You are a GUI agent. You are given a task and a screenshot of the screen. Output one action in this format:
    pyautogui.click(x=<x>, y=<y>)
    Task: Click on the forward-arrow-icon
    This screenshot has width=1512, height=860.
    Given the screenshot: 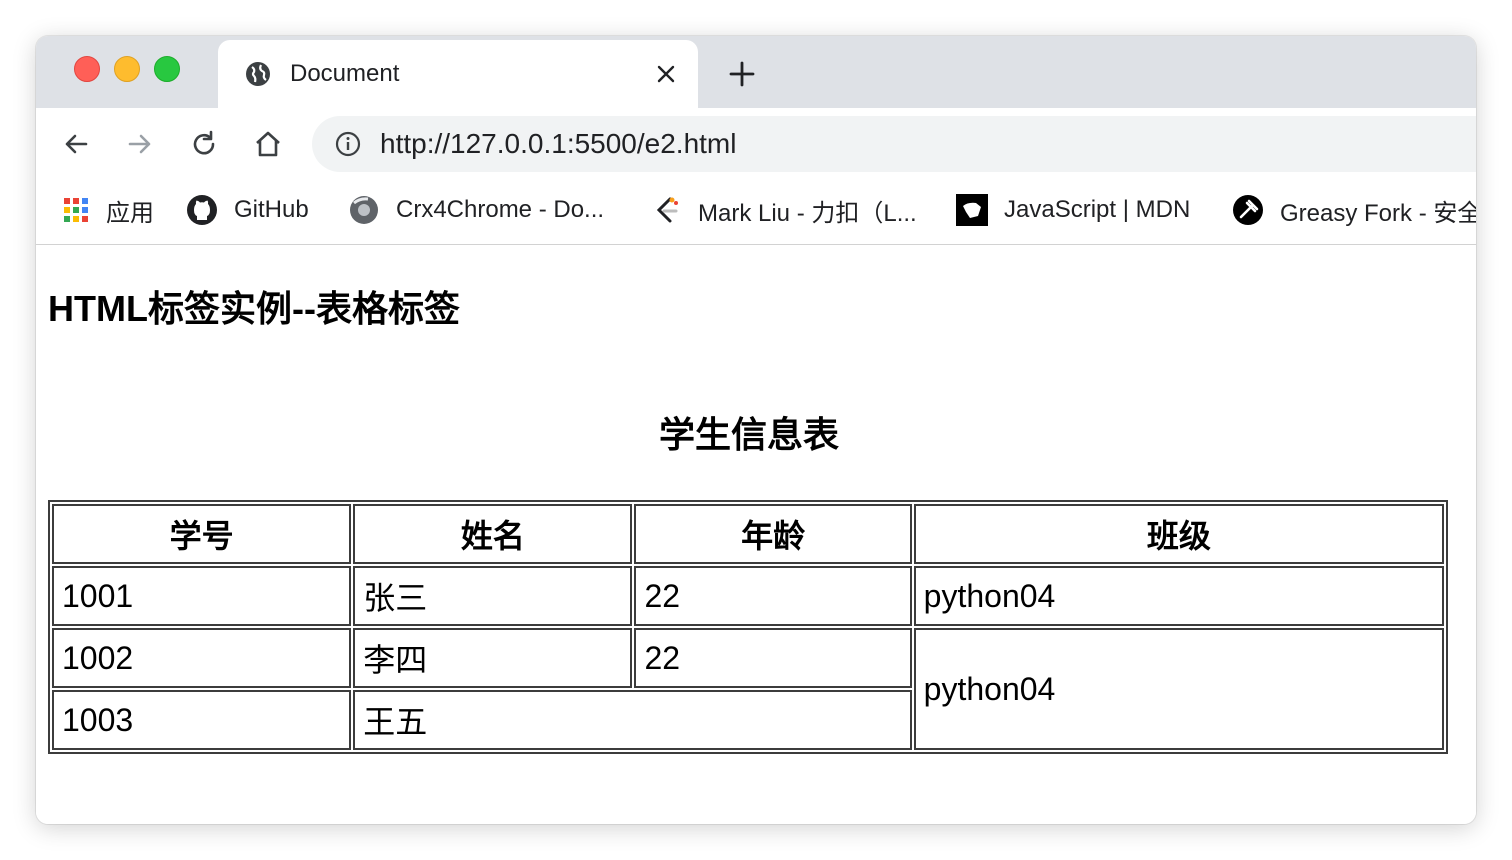 What is the action you would take?
    pyautogui.click(x=140, y=144)
    